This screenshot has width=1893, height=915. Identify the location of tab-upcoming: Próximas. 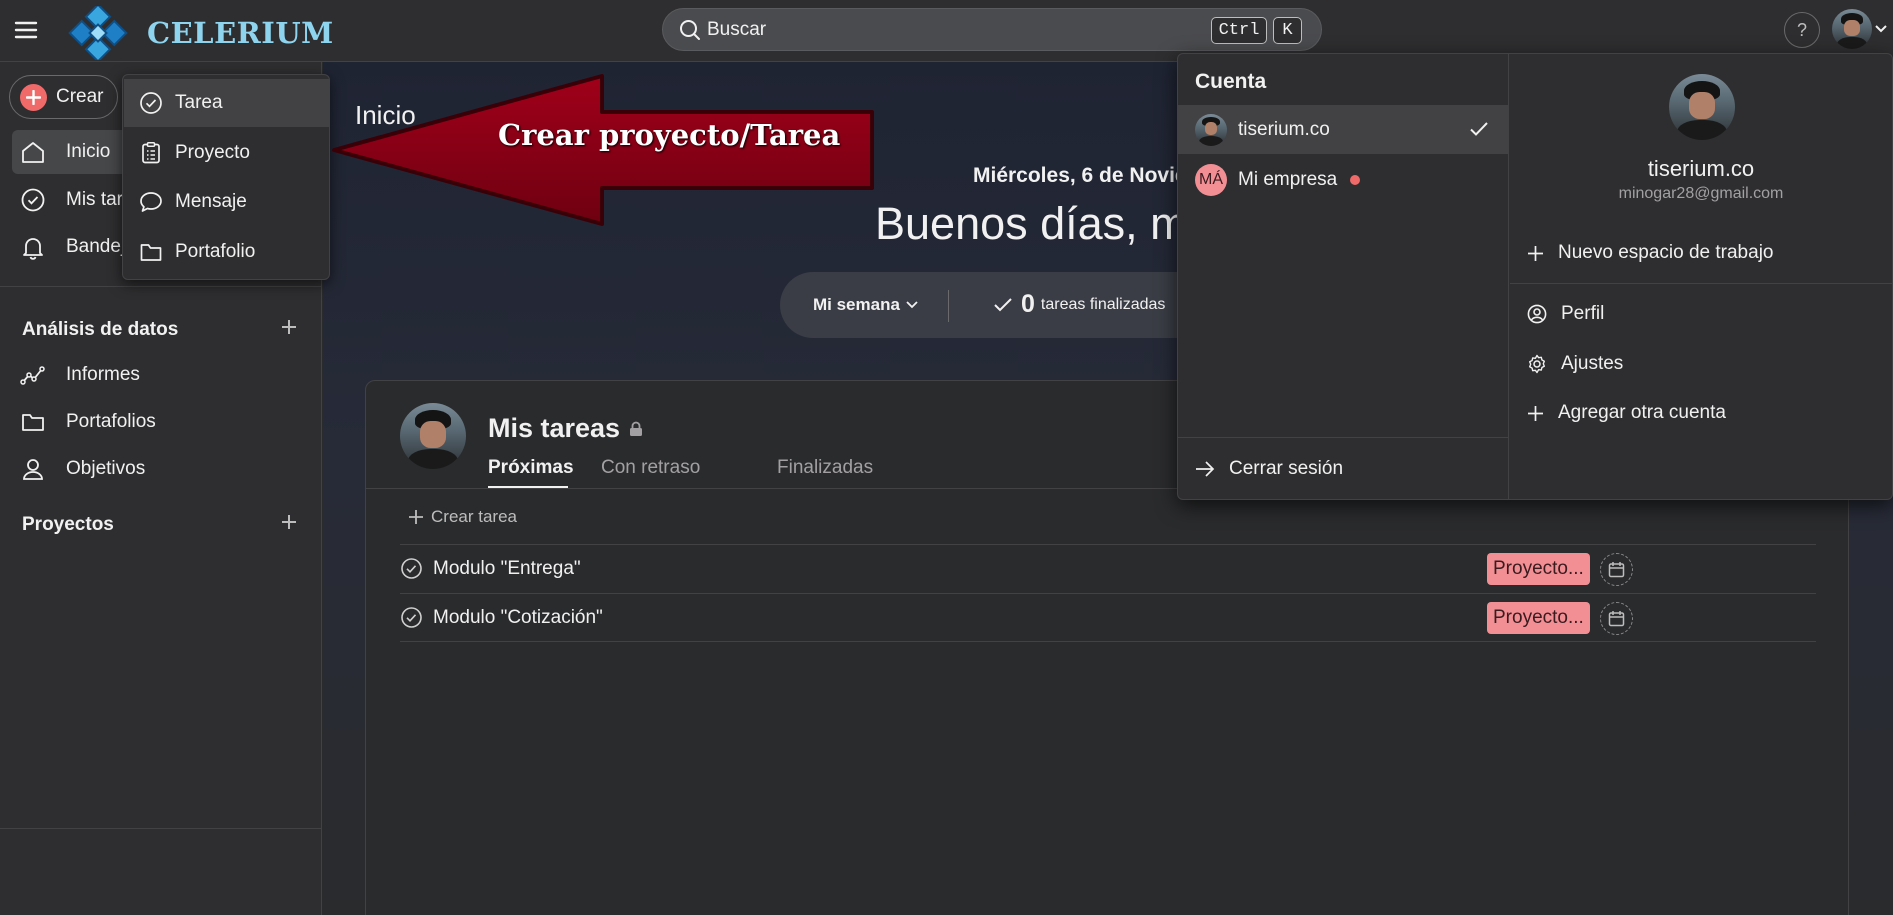
(531, 468).